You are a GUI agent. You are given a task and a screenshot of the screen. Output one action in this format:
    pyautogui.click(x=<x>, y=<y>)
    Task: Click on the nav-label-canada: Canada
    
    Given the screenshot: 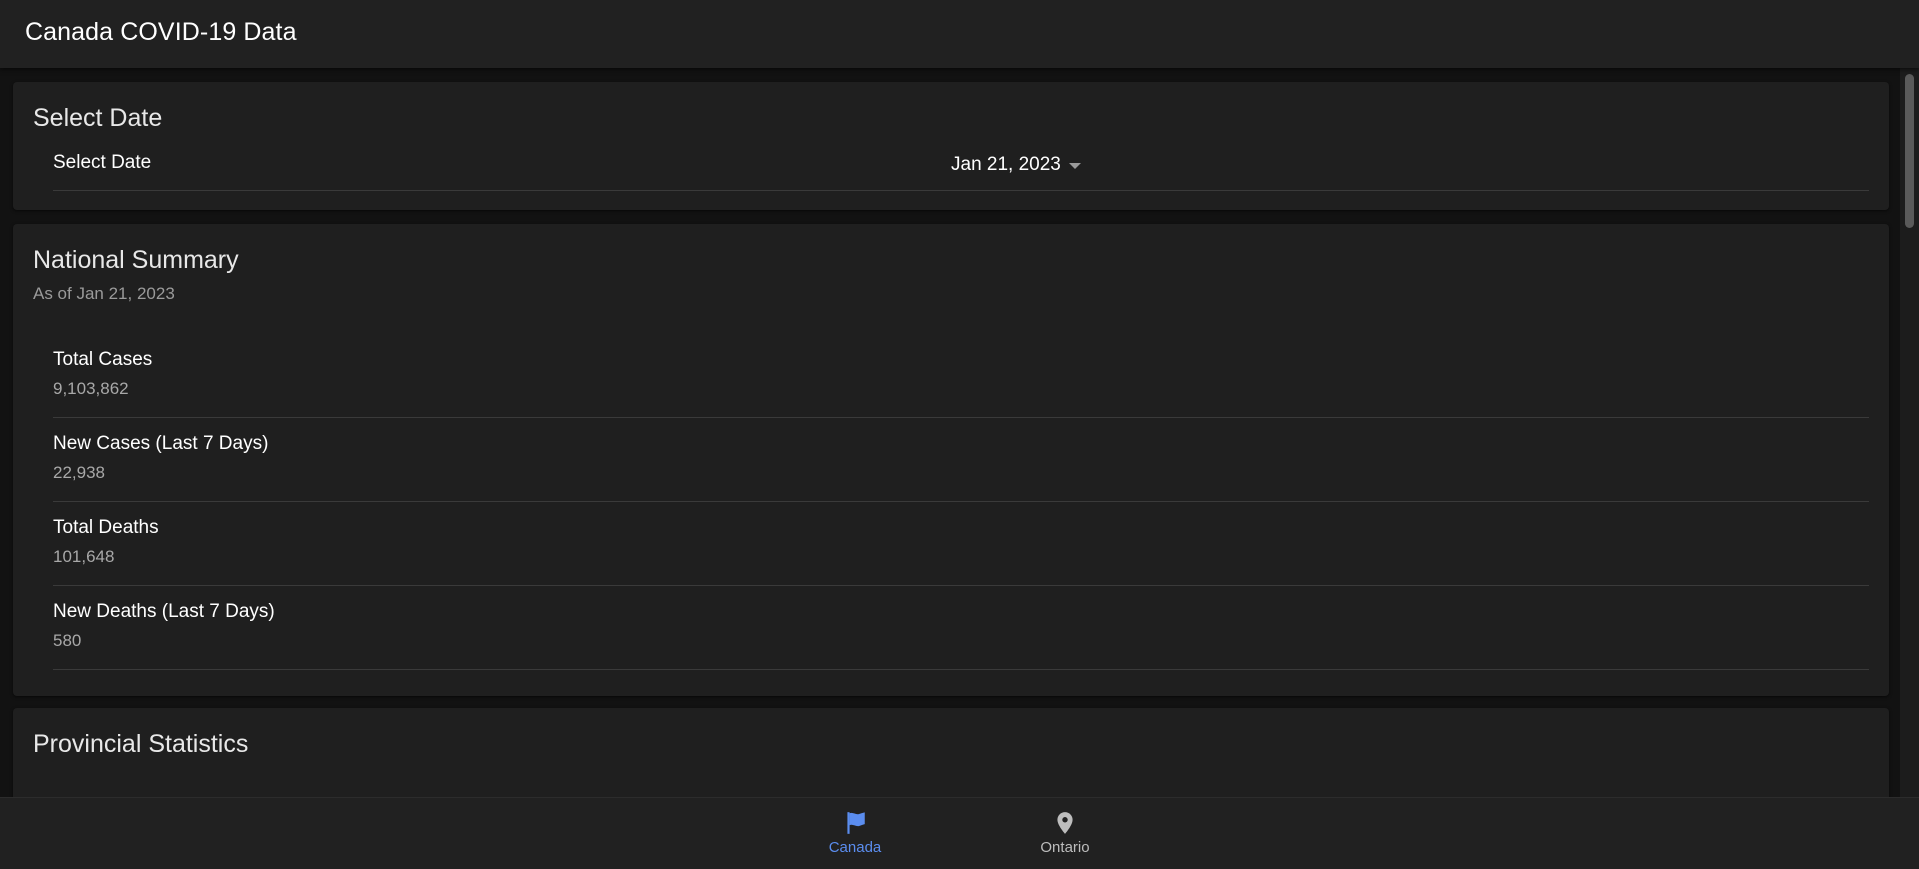 What is the action you would take?
    pyautogui.click(x=855, y=847)
    